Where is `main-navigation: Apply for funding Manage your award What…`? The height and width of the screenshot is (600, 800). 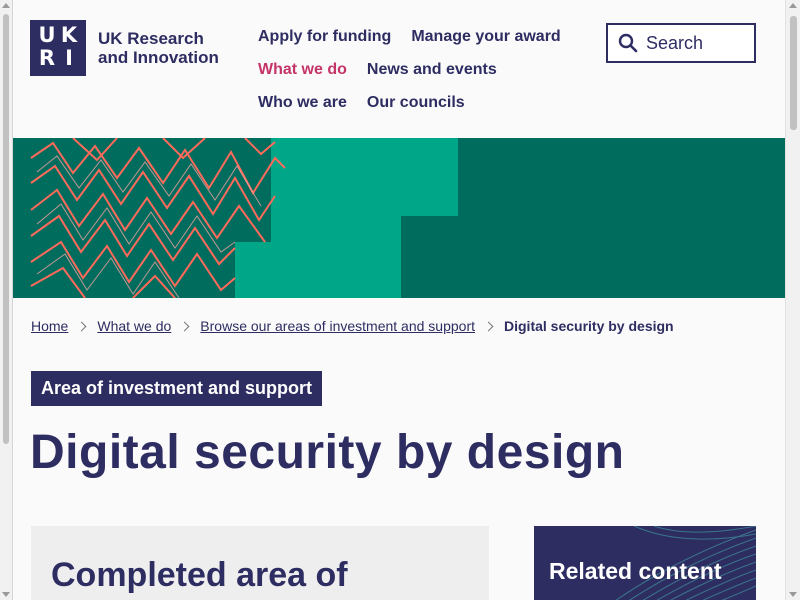
main-navigation: Apply for funding Manage your award What… is located at coordinates (423, 69).